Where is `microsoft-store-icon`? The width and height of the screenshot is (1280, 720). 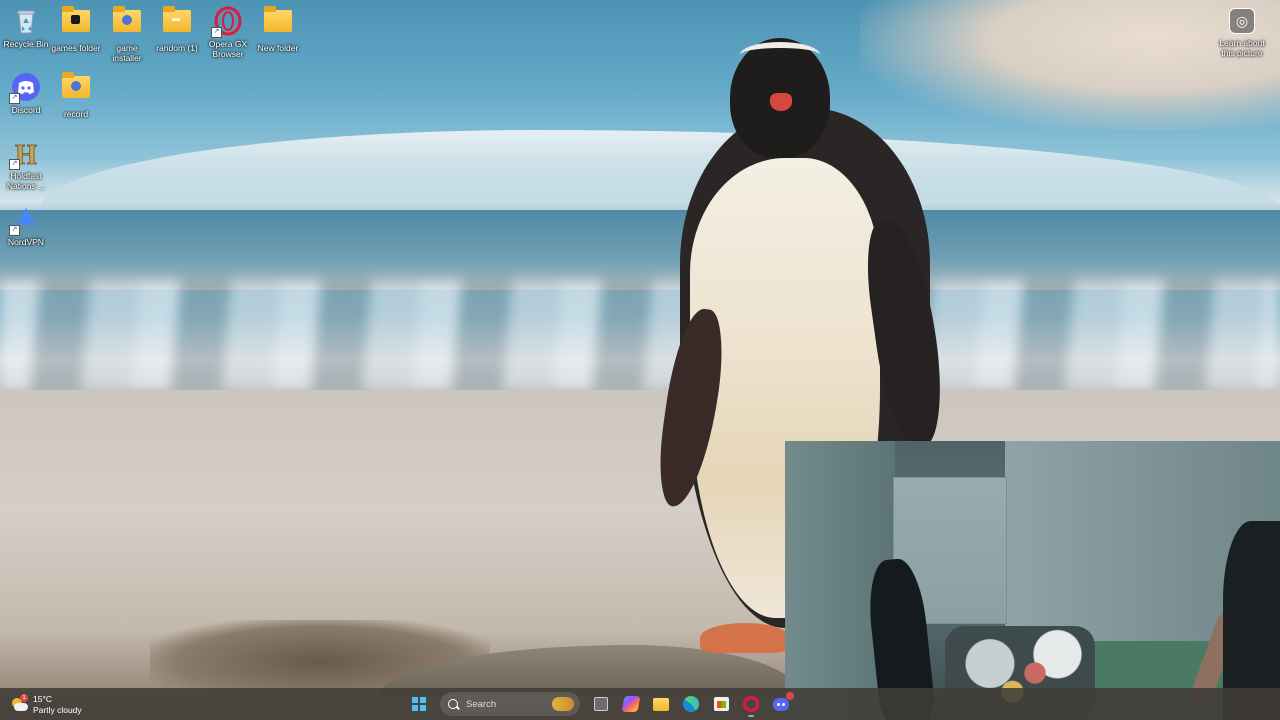 microsoft-store-icon is located at coordinates (721, 704).